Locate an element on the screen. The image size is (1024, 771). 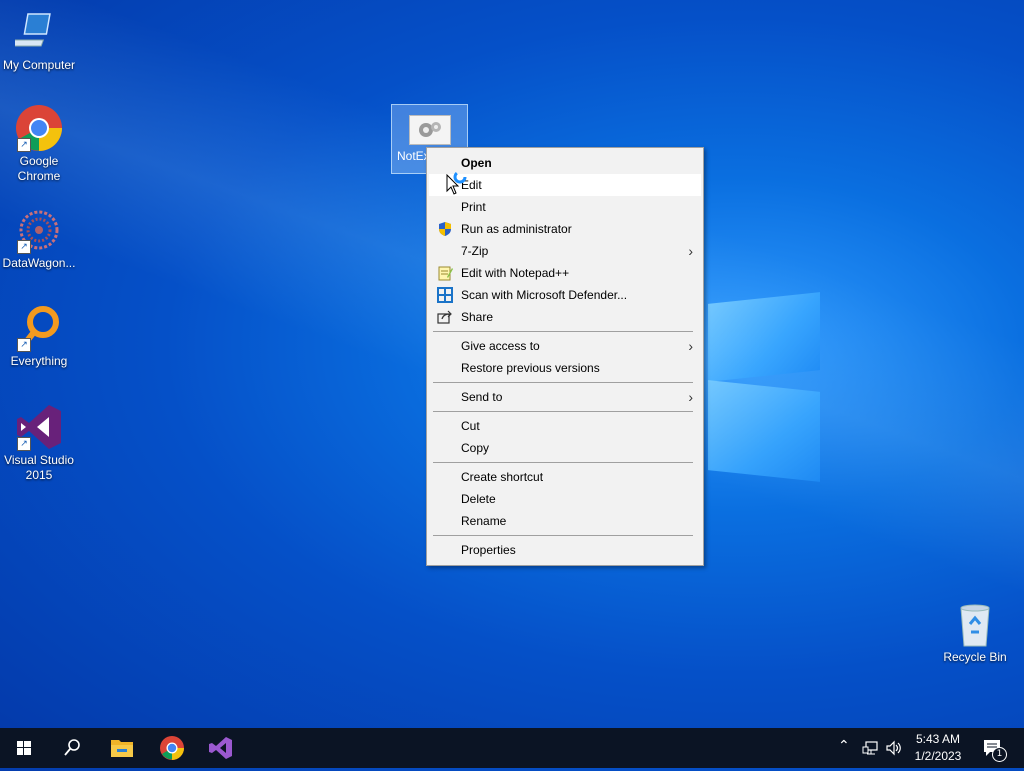
desktop-icon-label: Recycle Bin is located at coordinates (975, 657).